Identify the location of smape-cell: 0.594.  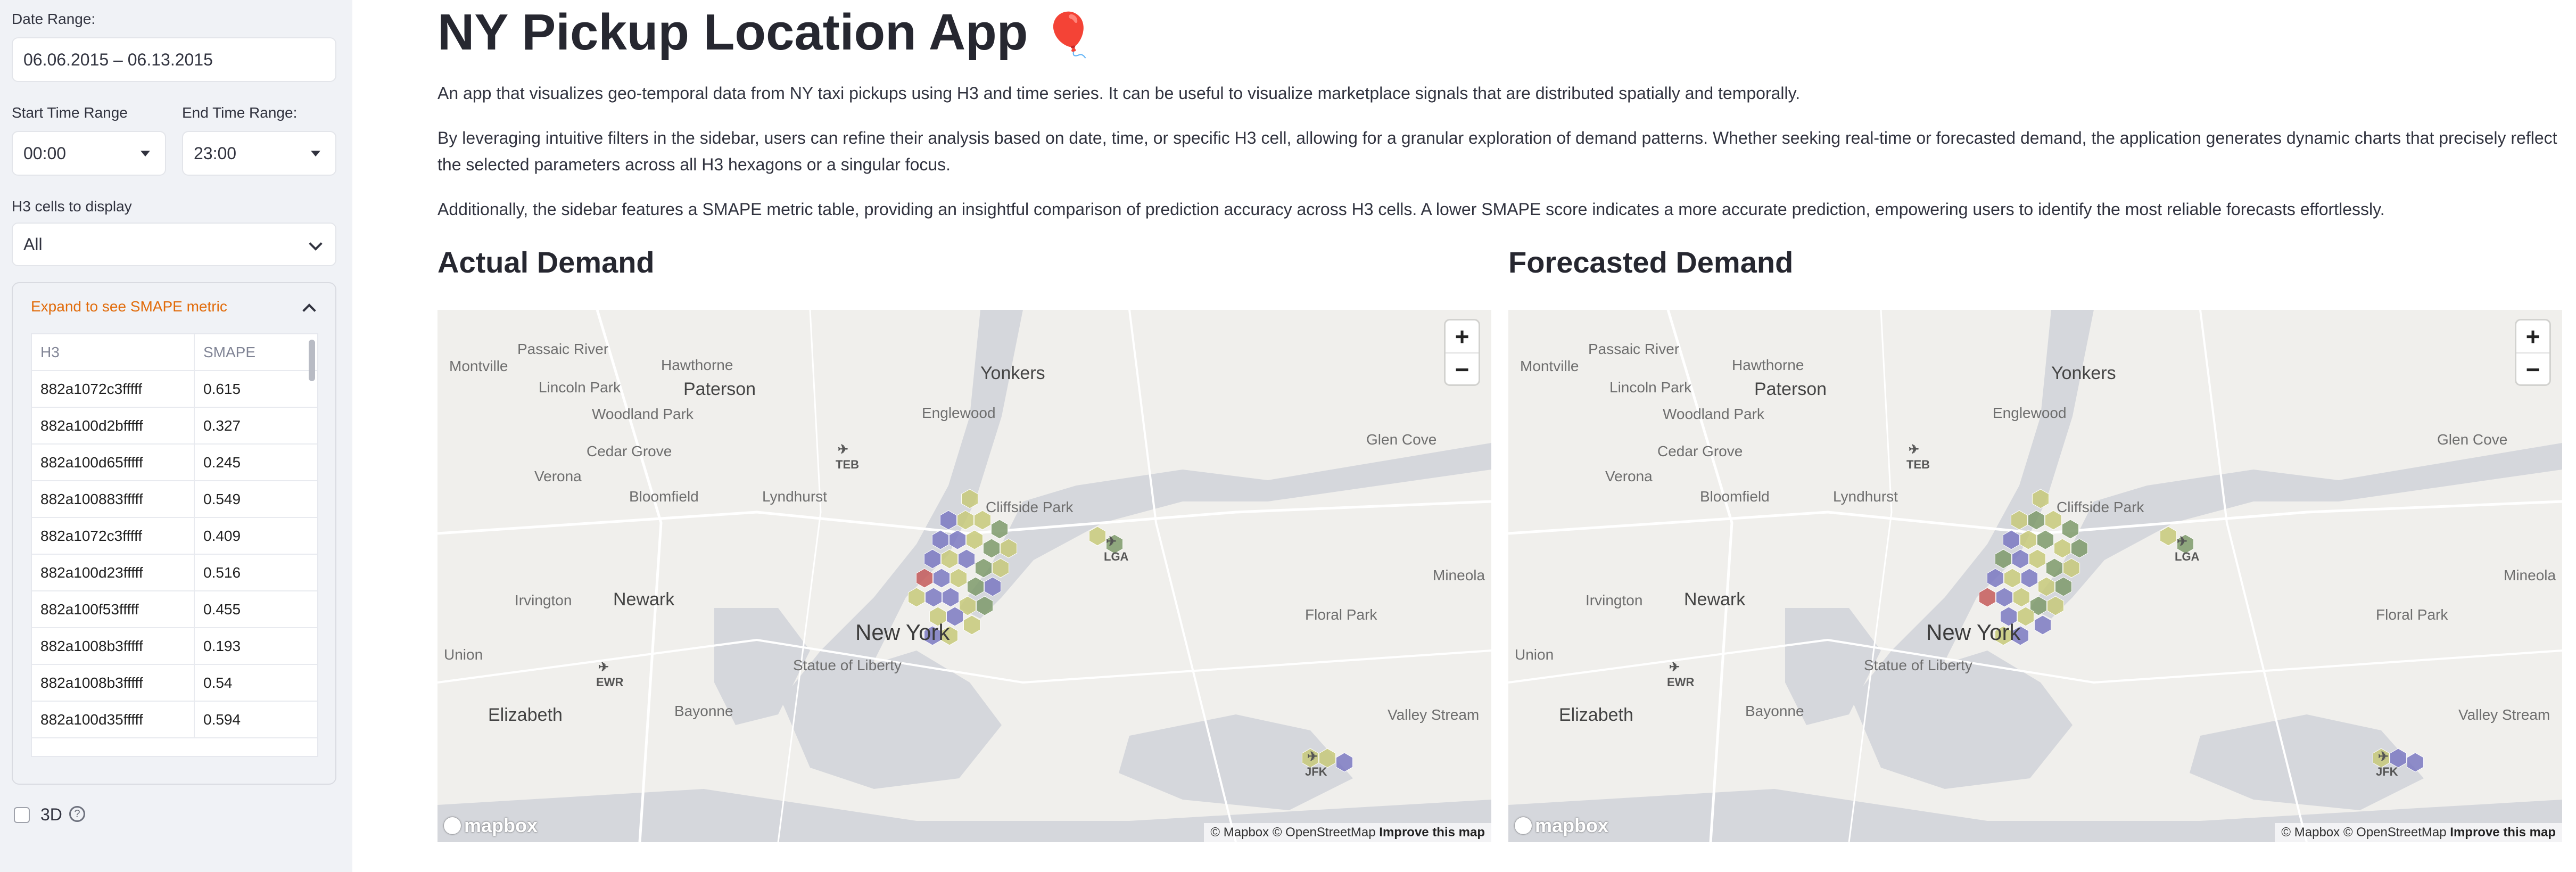
(222, 719).